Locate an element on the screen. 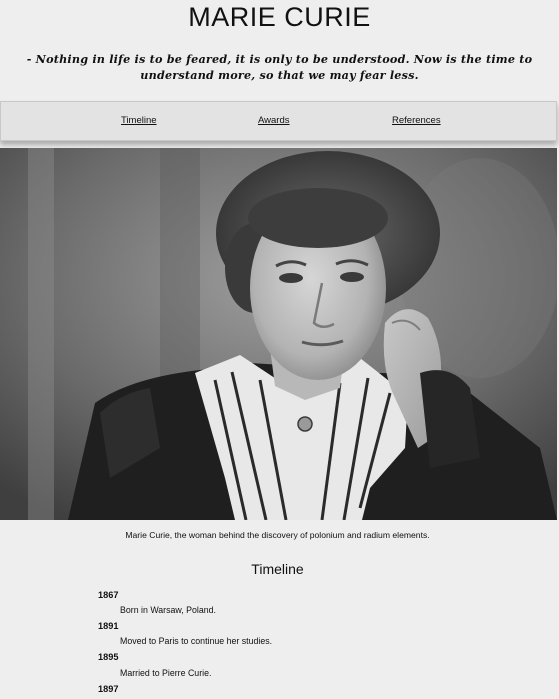 Image resolution: width=559 pixels, height=699 pixels. page-title: MARIE CURIE is located at coordinates (279, 17).